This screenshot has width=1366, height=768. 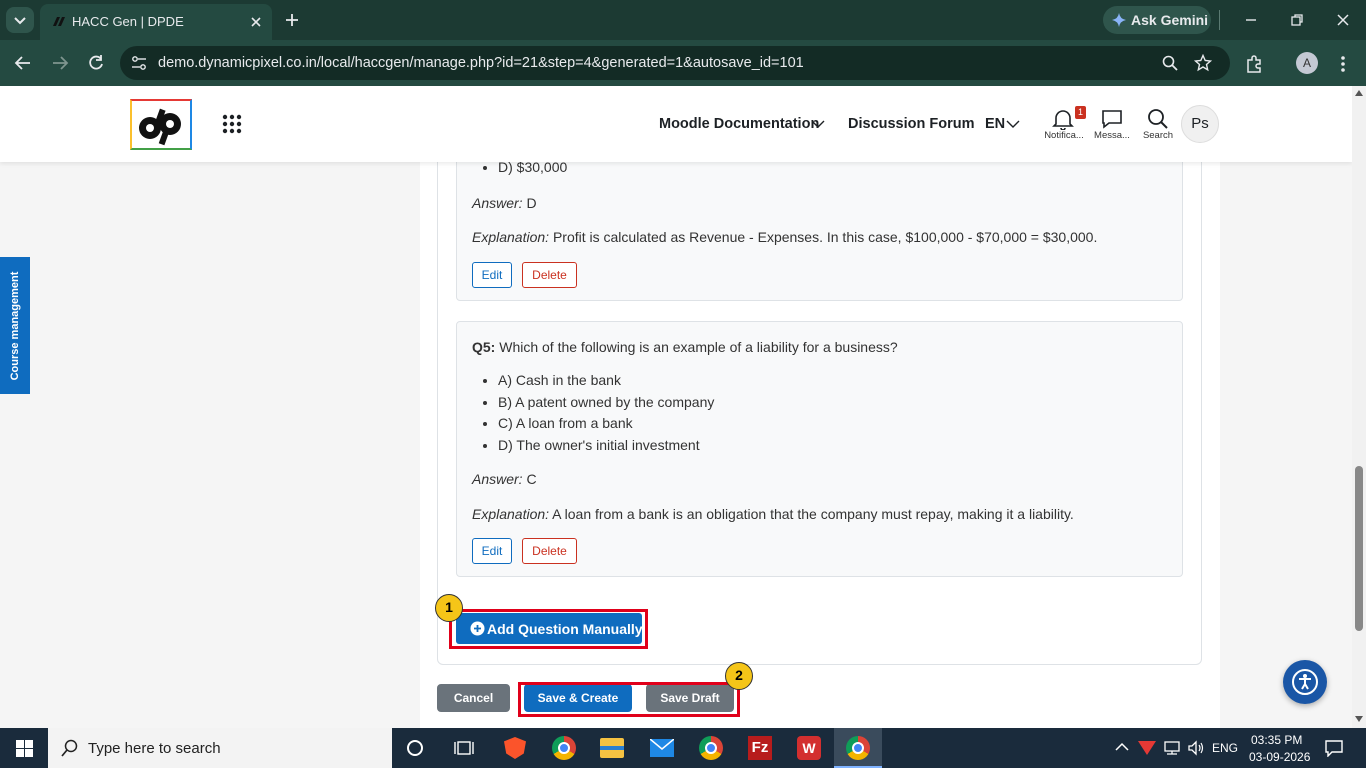 I want to click on clock-time: 03:35 PM, so click(x=1276, y=740).